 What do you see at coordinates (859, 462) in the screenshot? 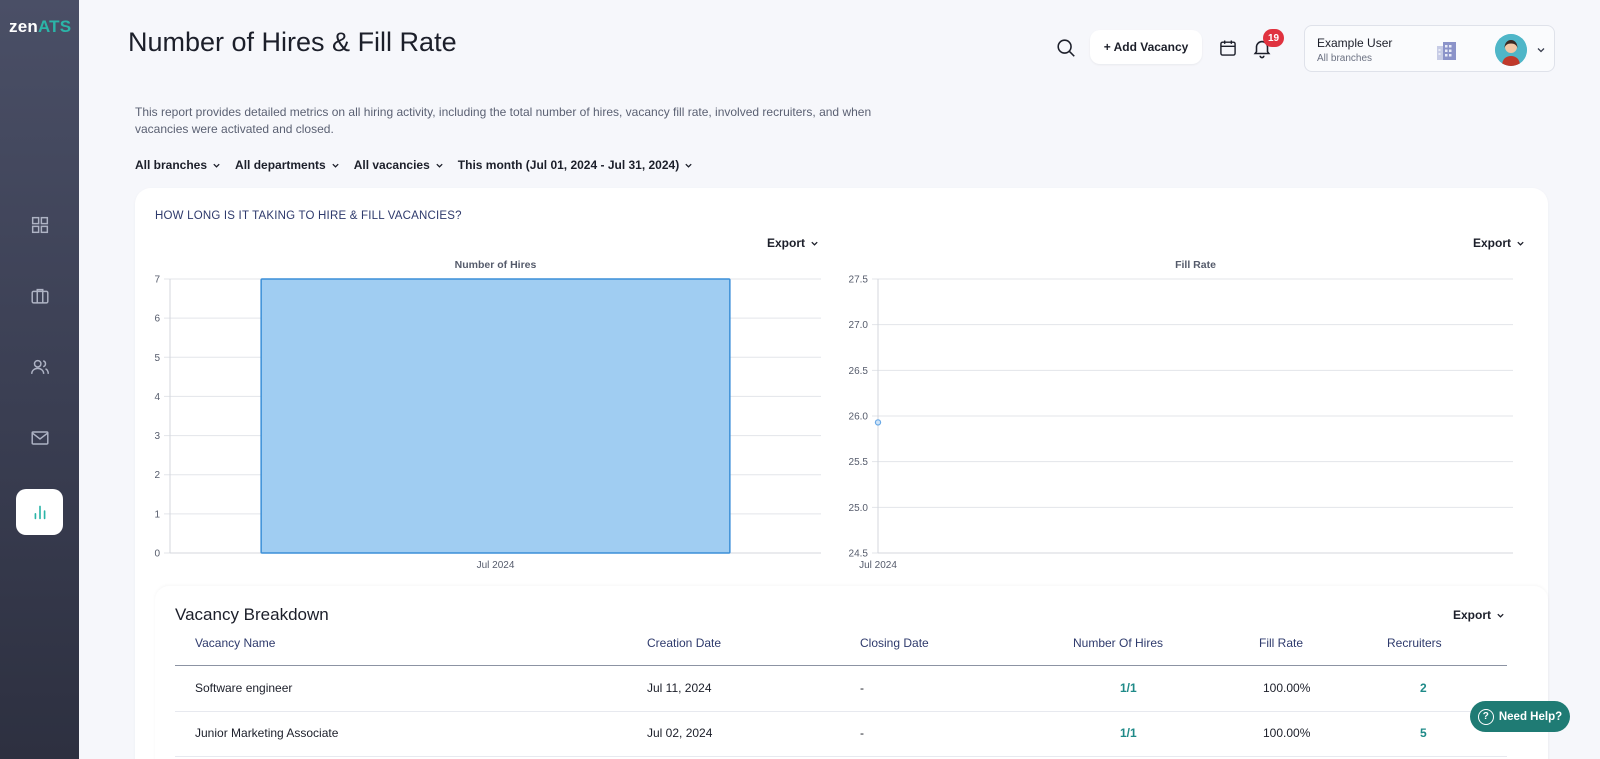
I see `y-tick-label: 25.5` at bounding box center [859, 462].